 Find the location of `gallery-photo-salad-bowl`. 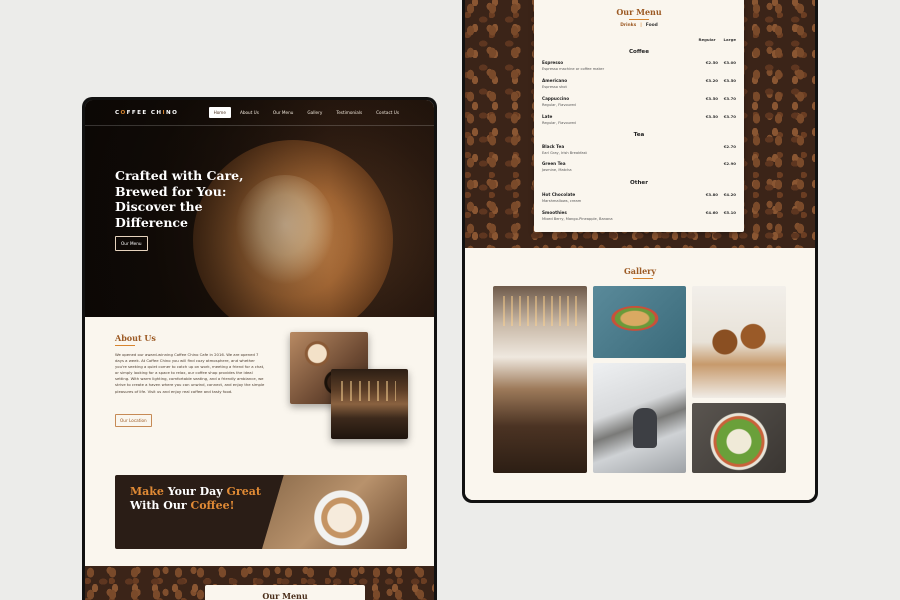

gallery-photo-salad-bowl is located at coordinates (739, 438).